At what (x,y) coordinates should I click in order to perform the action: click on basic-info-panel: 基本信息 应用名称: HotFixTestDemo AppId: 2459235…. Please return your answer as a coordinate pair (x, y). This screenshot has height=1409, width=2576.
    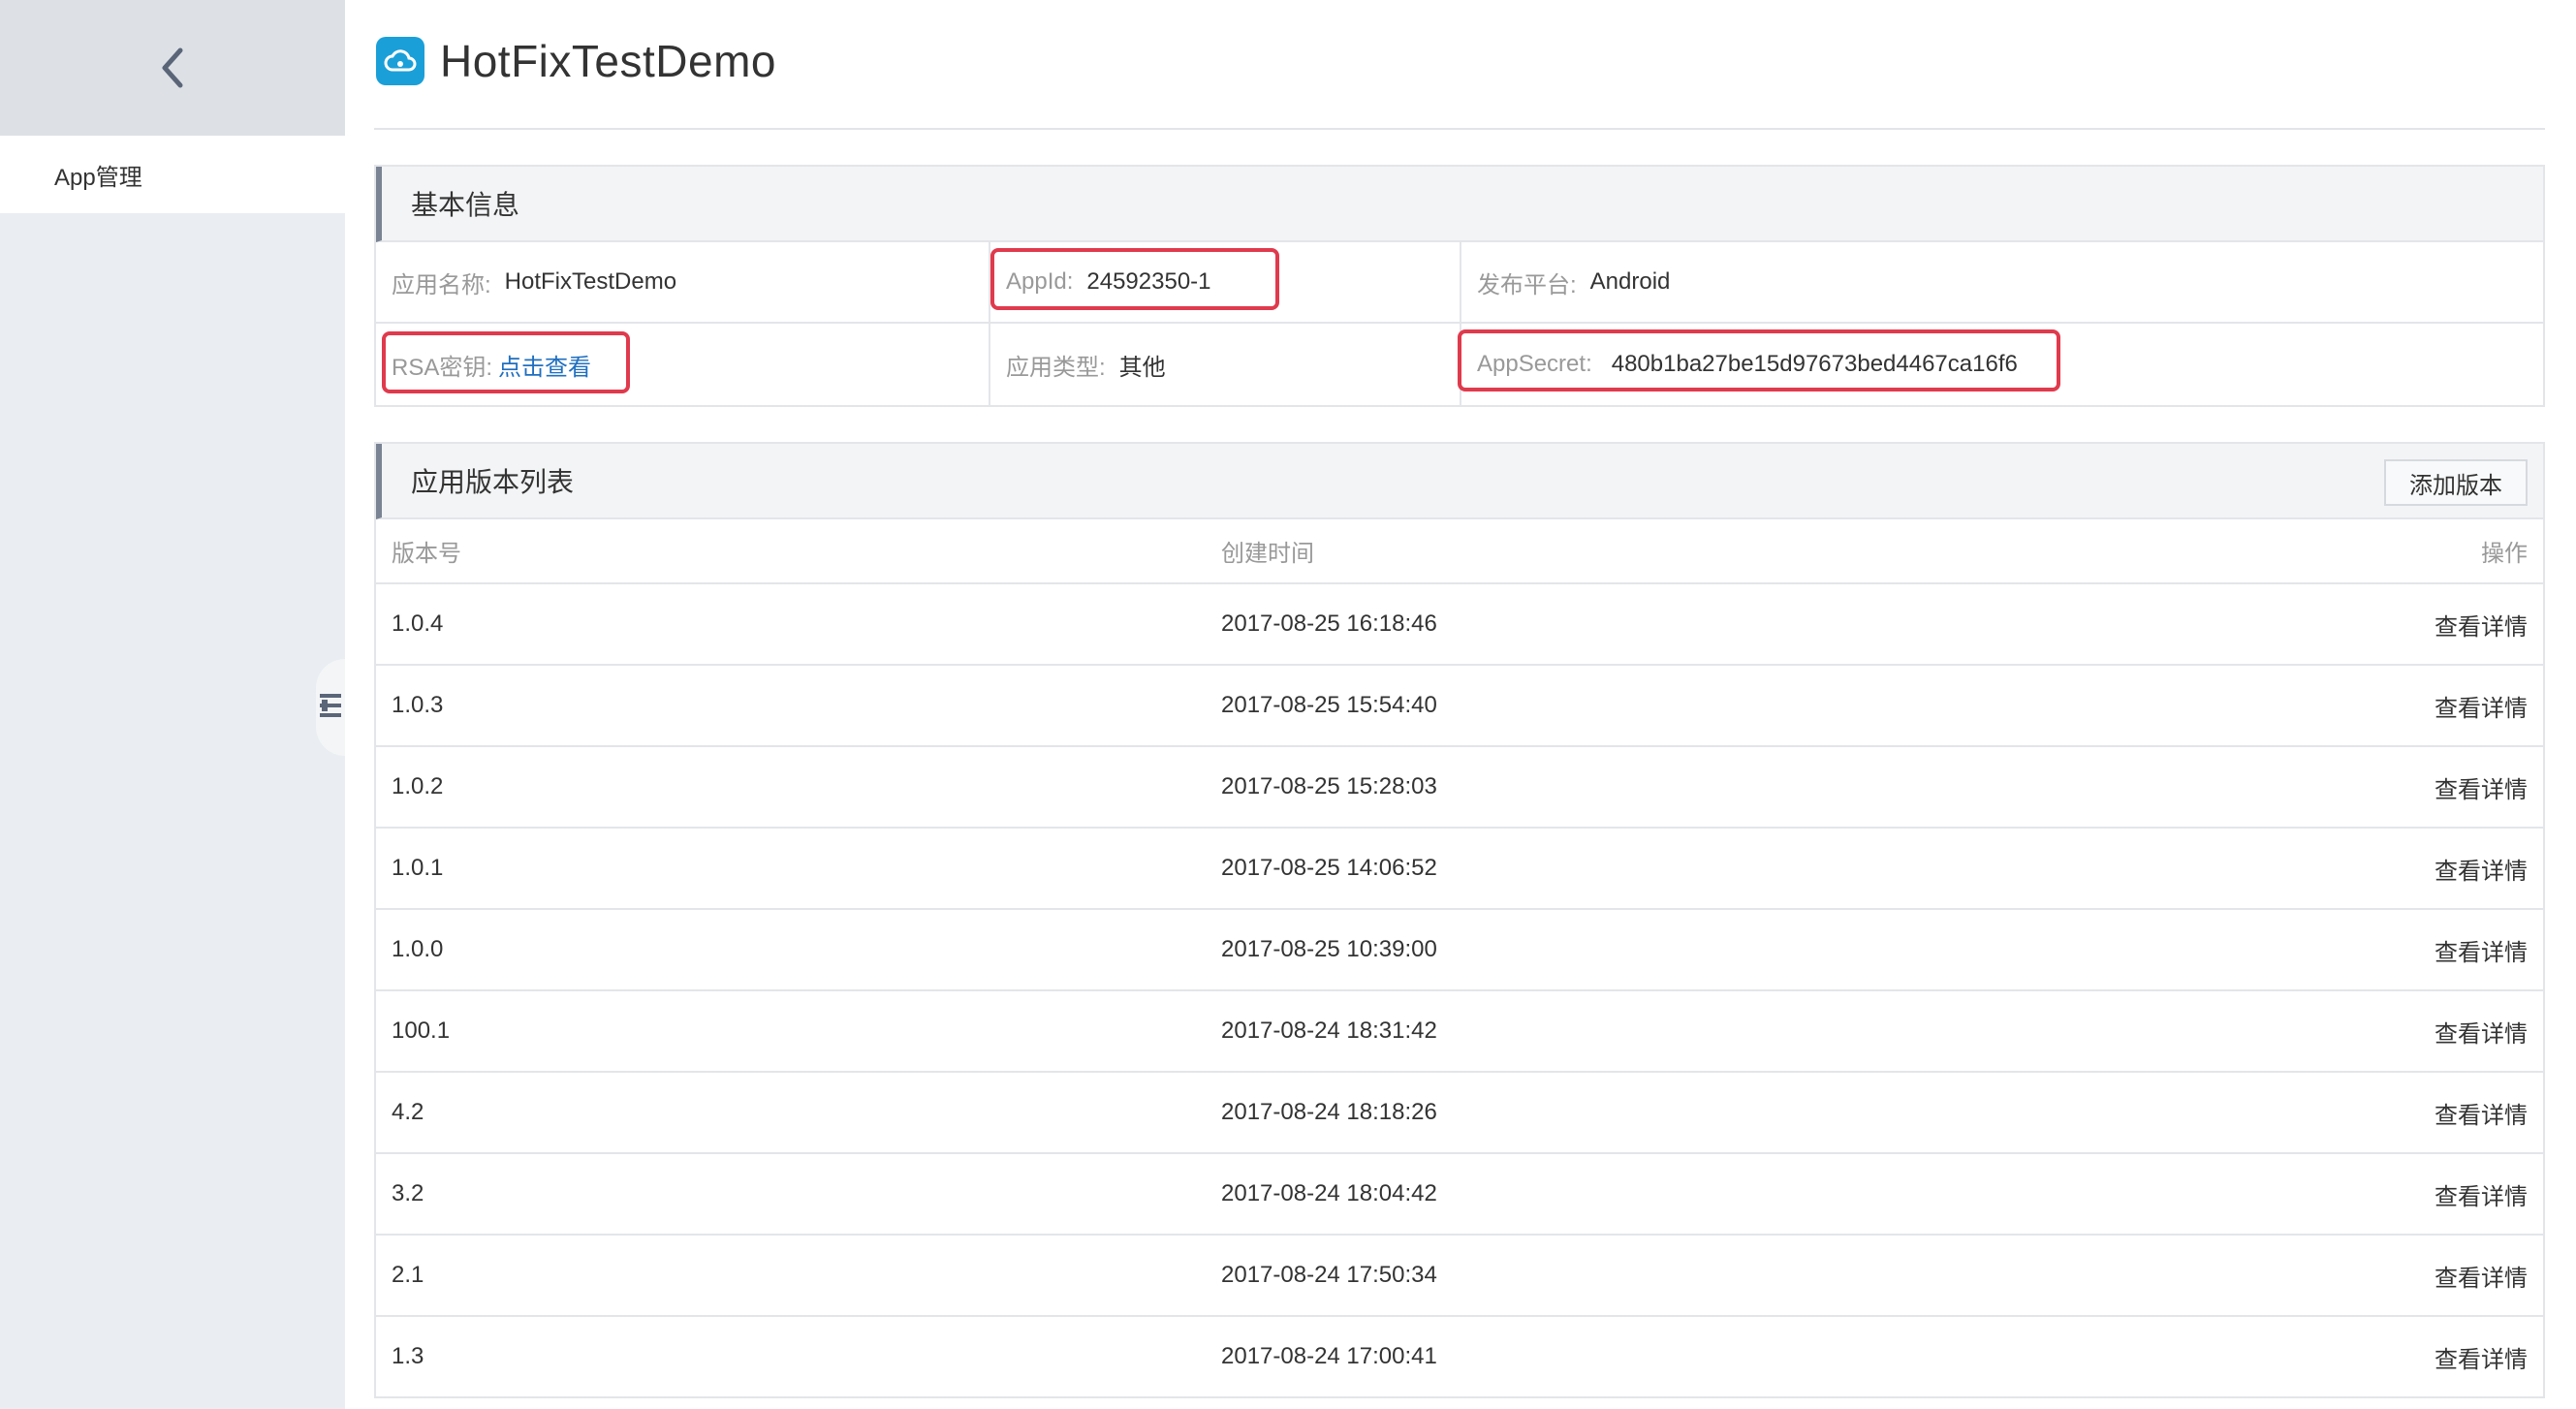
    Looking at the image, I should click on (1459, 286).